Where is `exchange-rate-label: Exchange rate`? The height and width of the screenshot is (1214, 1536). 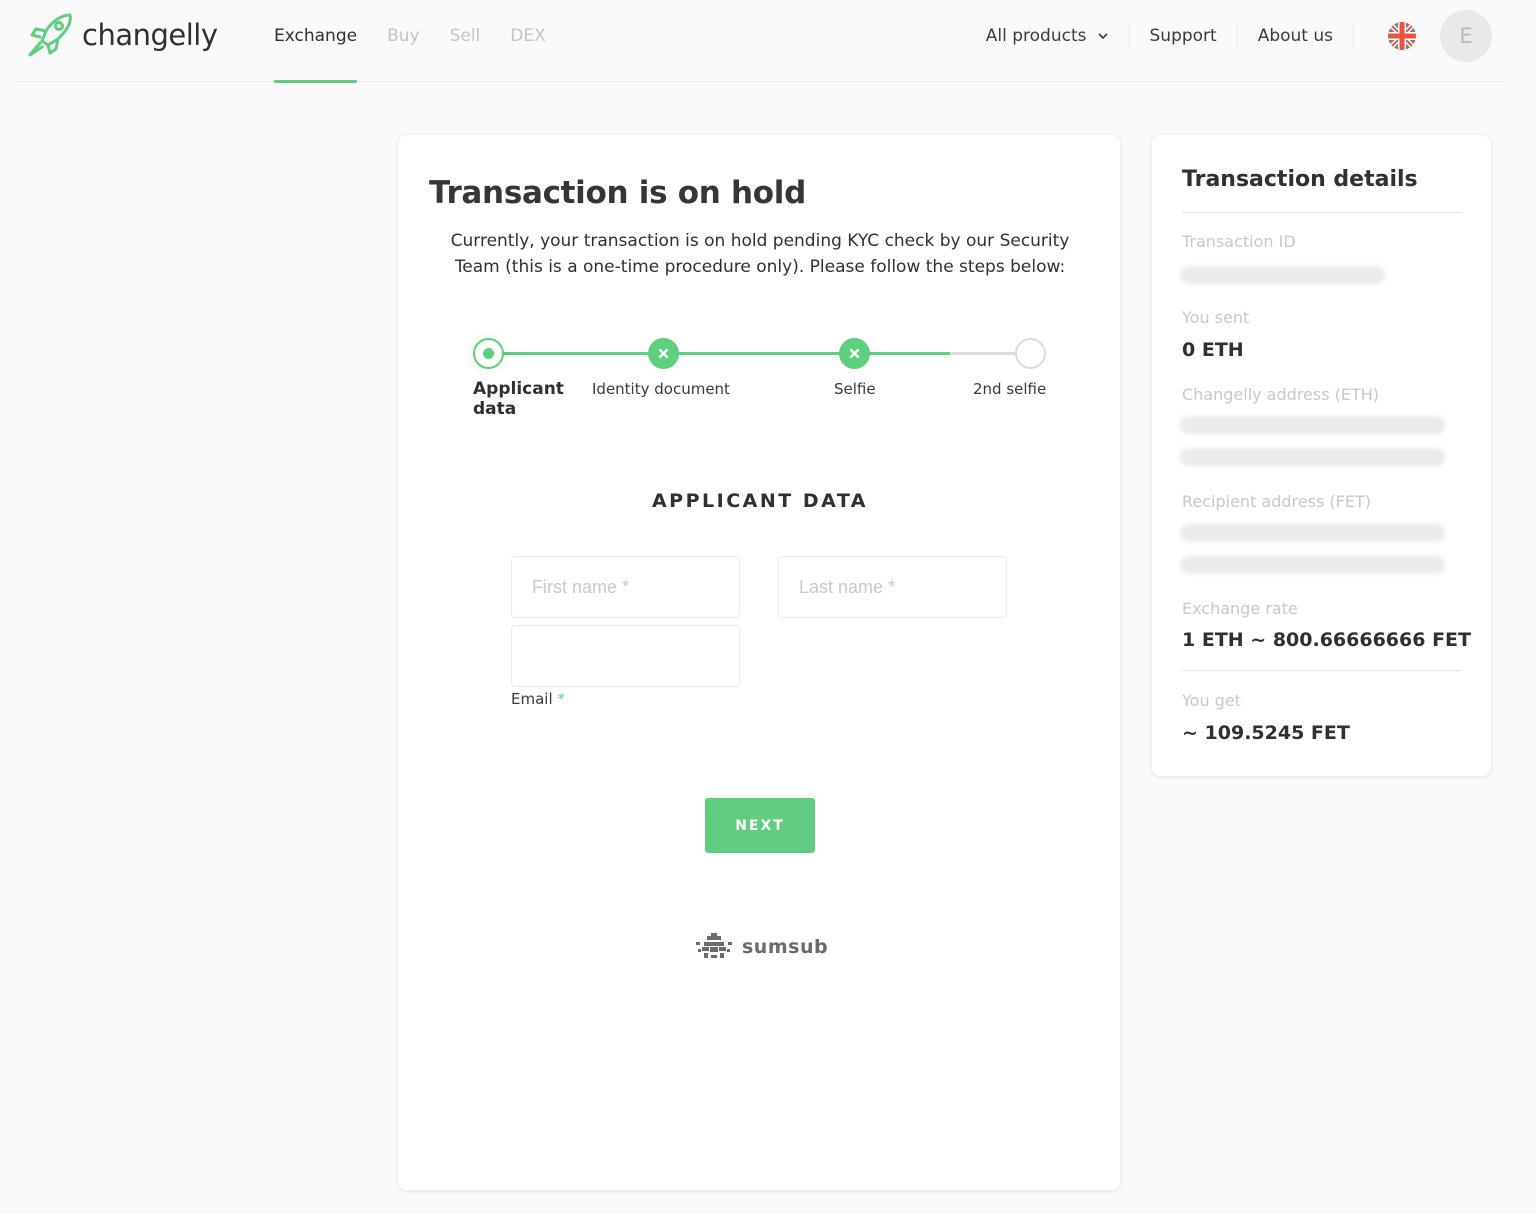
exchange-rate-label: Exchange rate is located at coordinates (1240, 608).